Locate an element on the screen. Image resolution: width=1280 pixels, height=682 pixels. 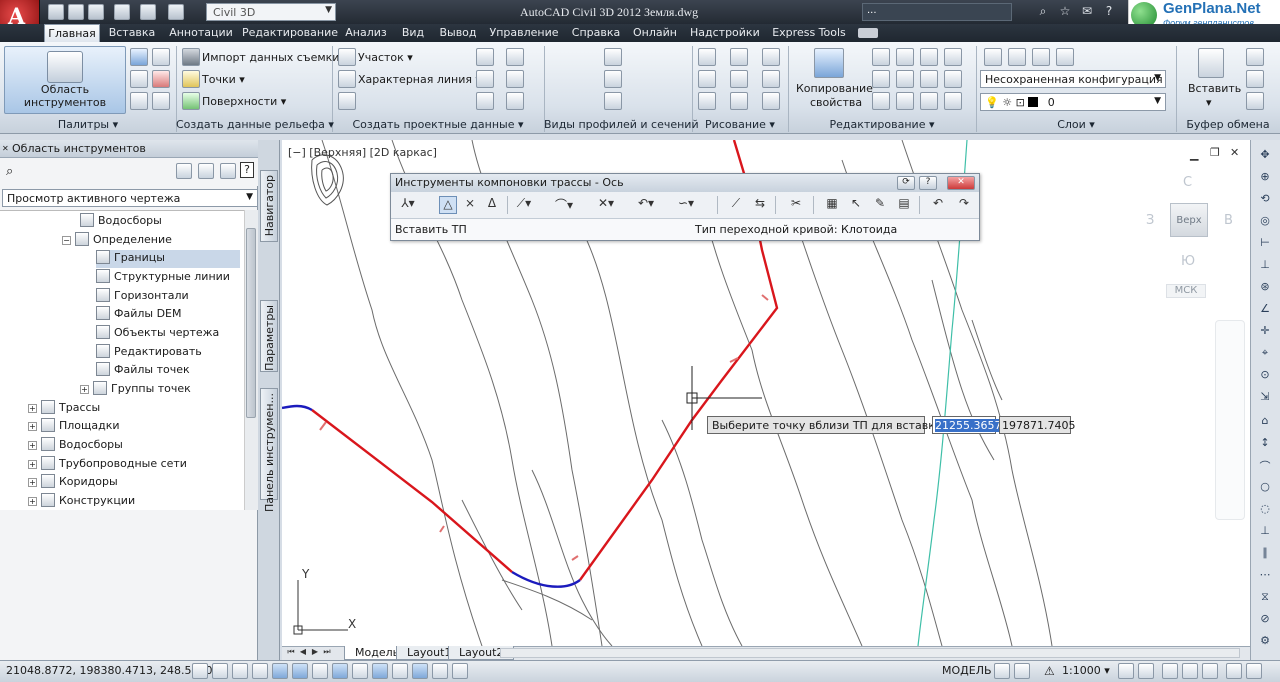
layer-walk-icon: ⌂ is located at coordinates (1265, 423).